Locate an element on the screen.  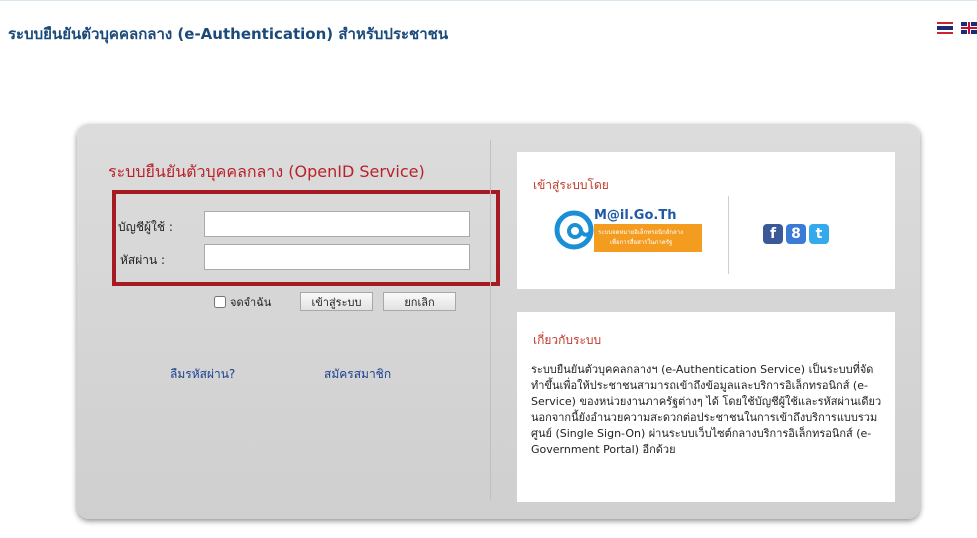
login-title: ระบบยืนยันตัวบุคคลกลาง (OpenID Service) is located at coordinates (266, 171).